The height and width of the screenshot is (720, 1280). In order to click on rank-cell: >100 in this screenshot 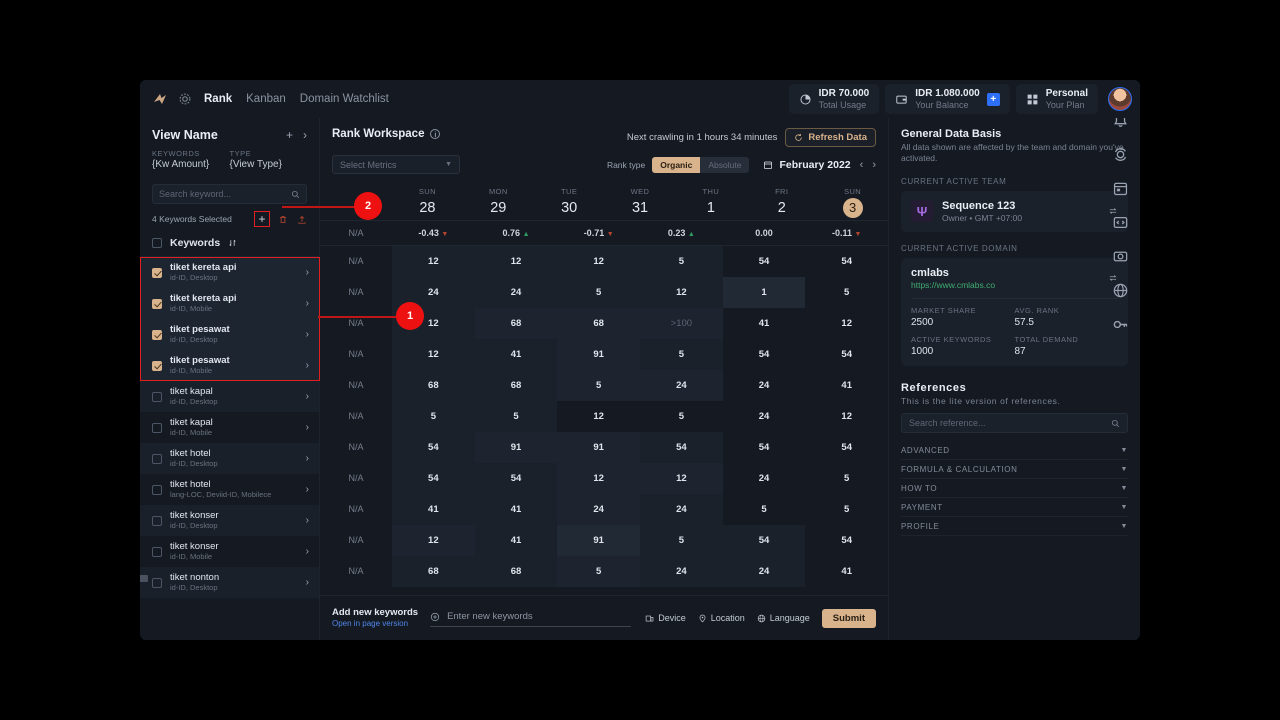, I will do `click(681, 323)`.